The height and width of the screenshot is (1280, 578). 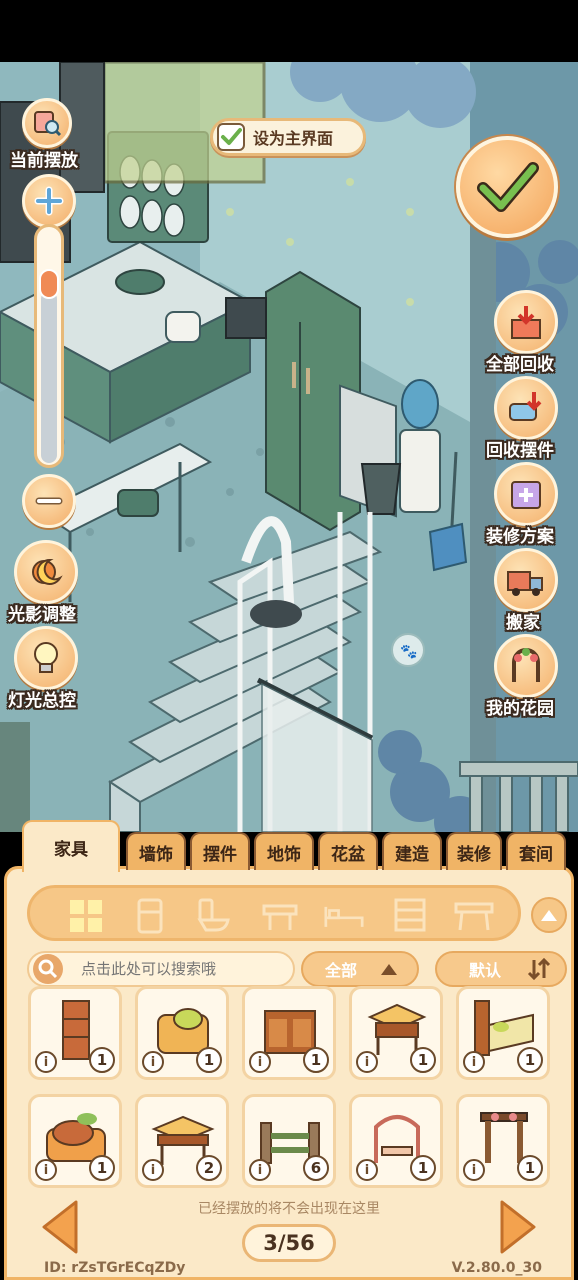 I want to click on item-table: i 2, so click(x=182, y=1141).